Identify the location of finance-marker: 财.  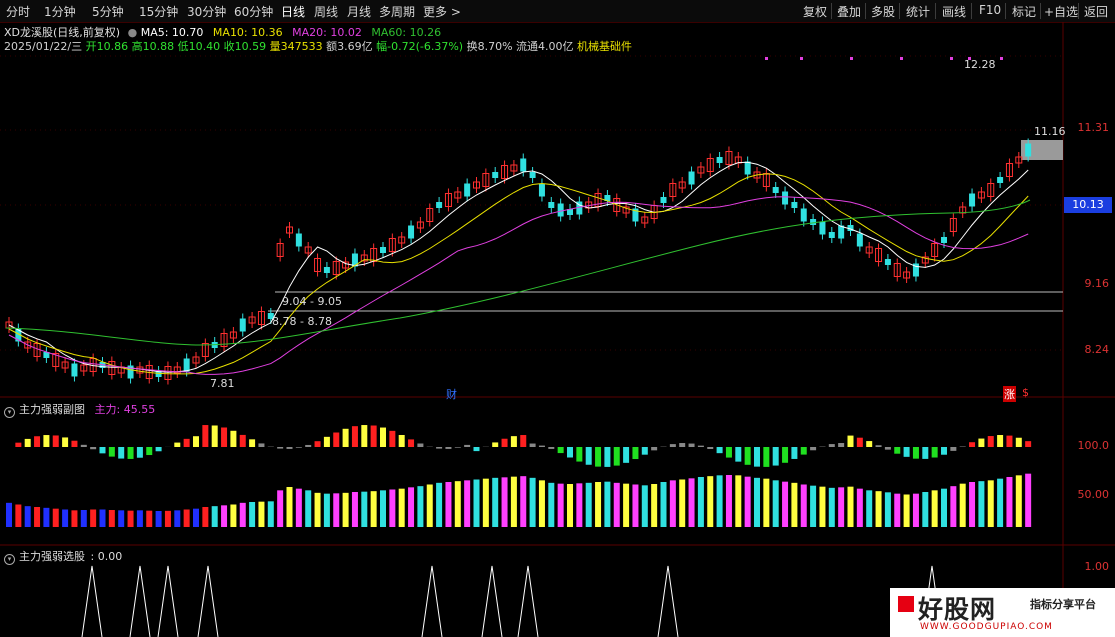
(451, 394).